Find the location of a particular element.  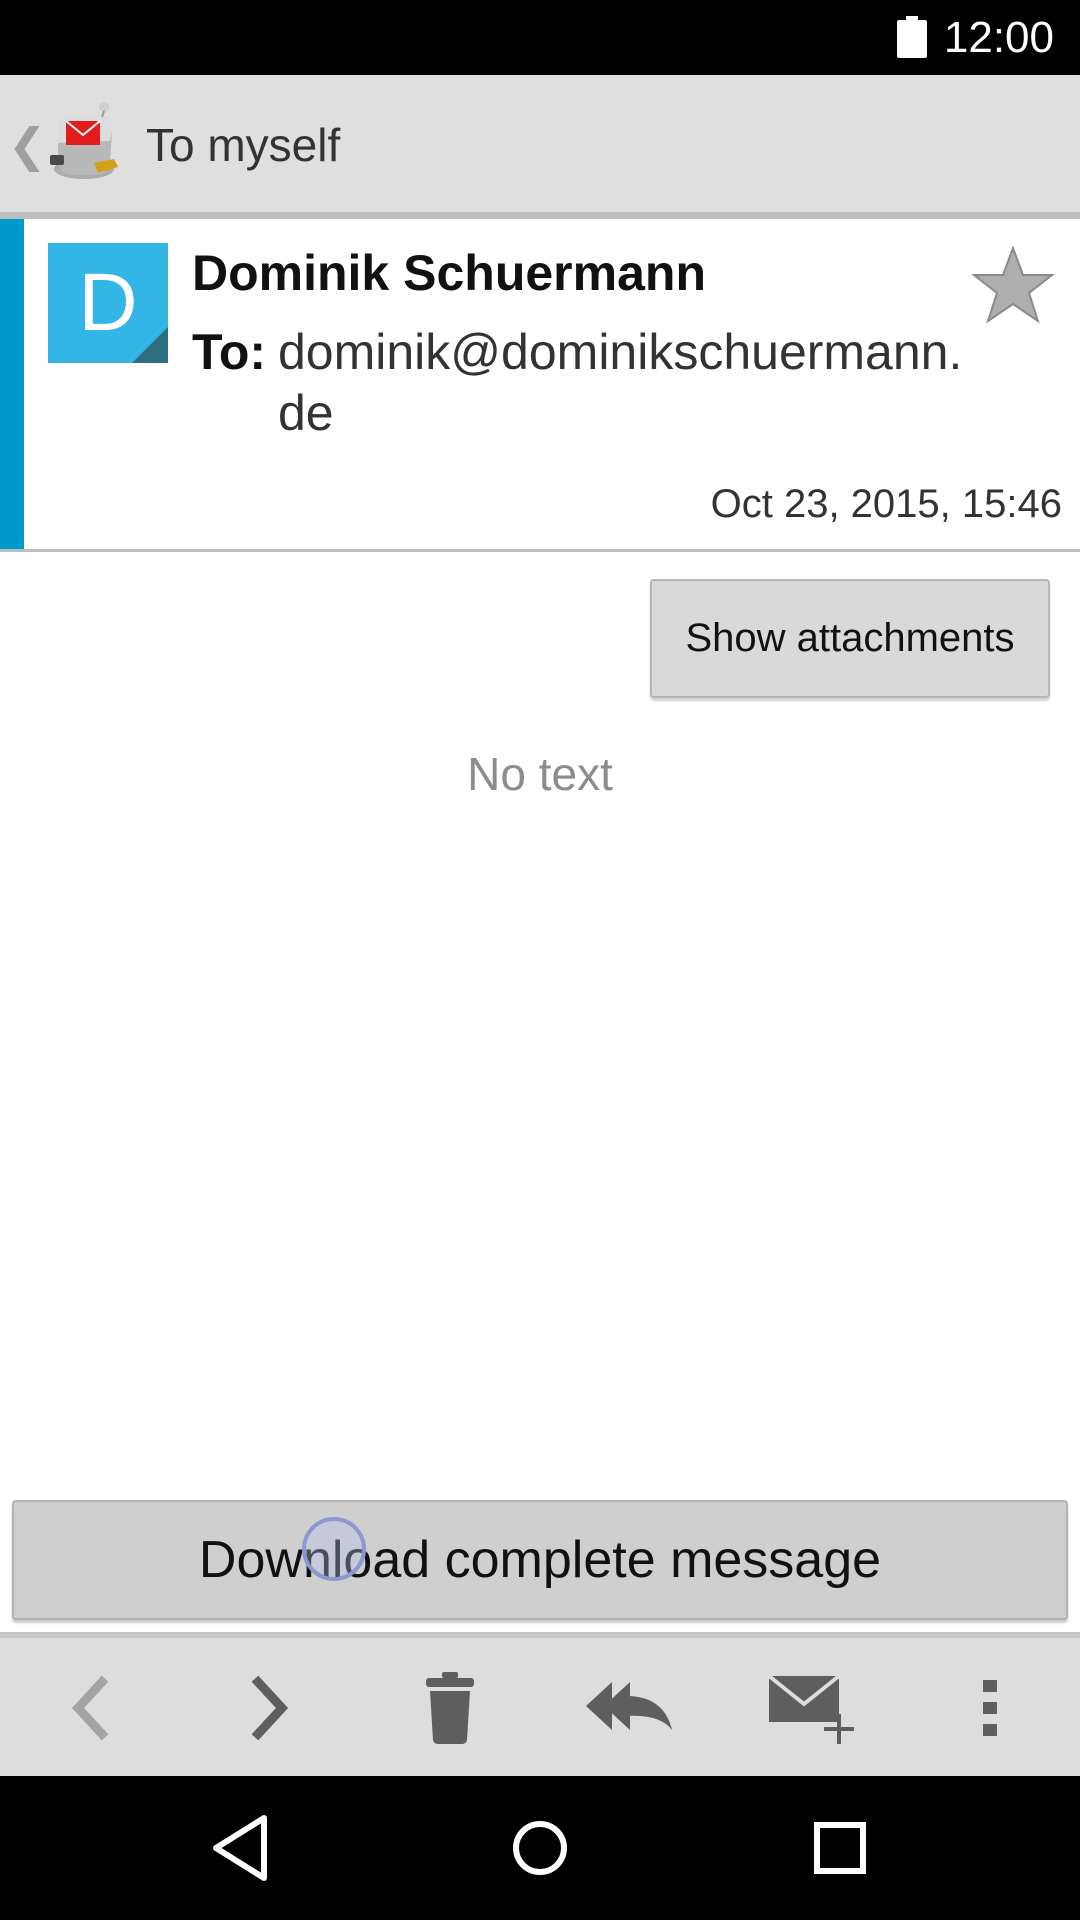

home-circle-icon is located at coordinates (540, 1848).